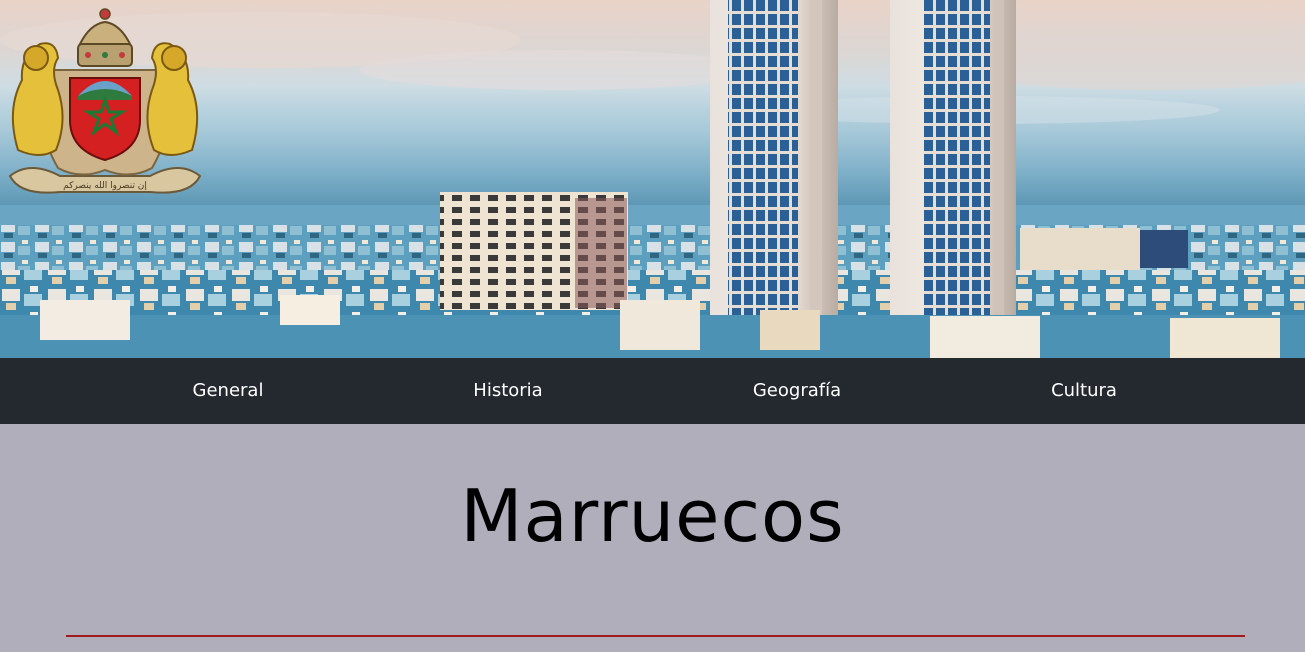  What do you see at coordinates (652, 391) in the screenshot?
I see `main-navigation: General Historia Geografía Cultura` at bounding box center [652, 391].